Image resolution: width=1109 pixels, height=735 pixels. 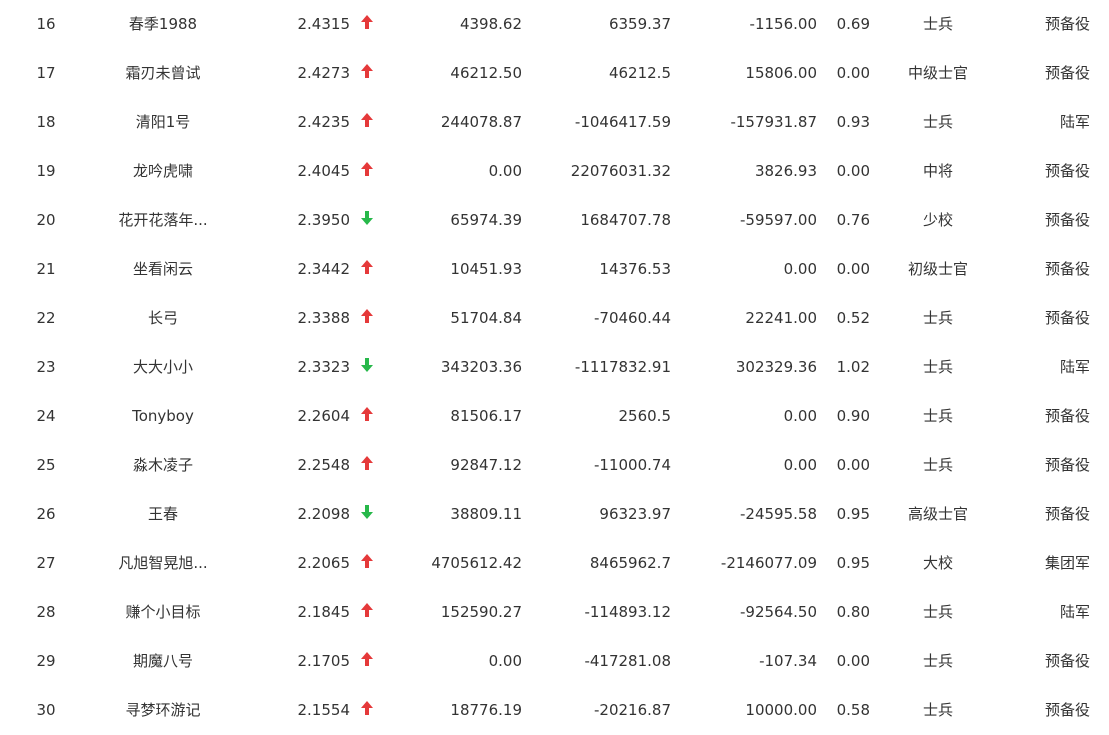 I want to click on value1-cell: 10451.93, so click(x=486, y=269).